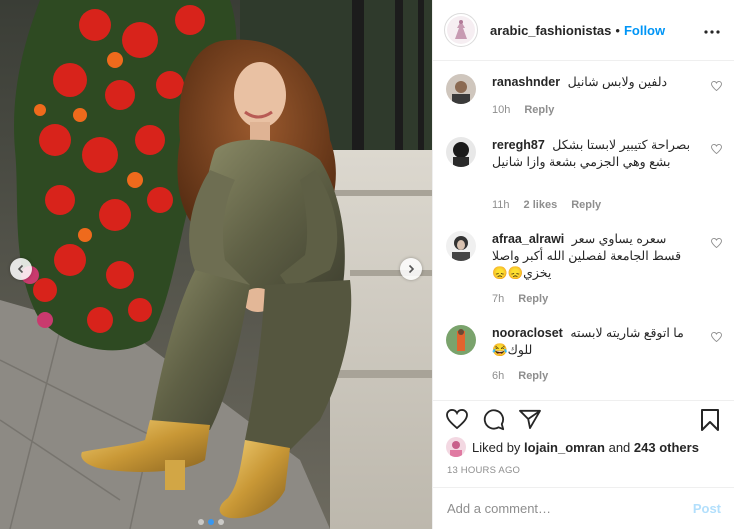  Describe the element at coordinates (528, 239) in the screenshot. I see `comment-username: afraa_alrawi` at that location.